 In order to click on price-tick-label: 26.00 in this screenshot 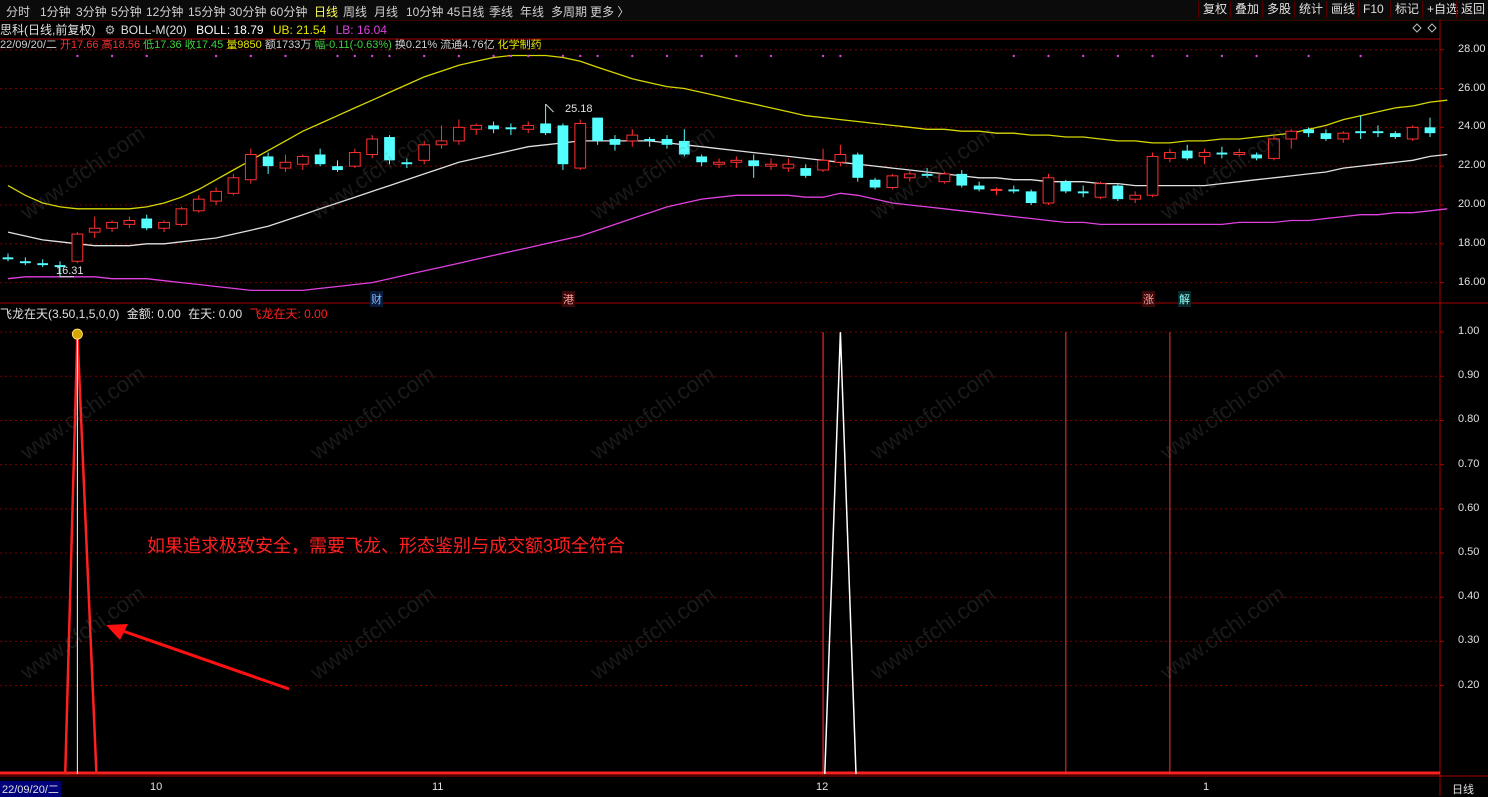, I will do `click(1472, 87)`.